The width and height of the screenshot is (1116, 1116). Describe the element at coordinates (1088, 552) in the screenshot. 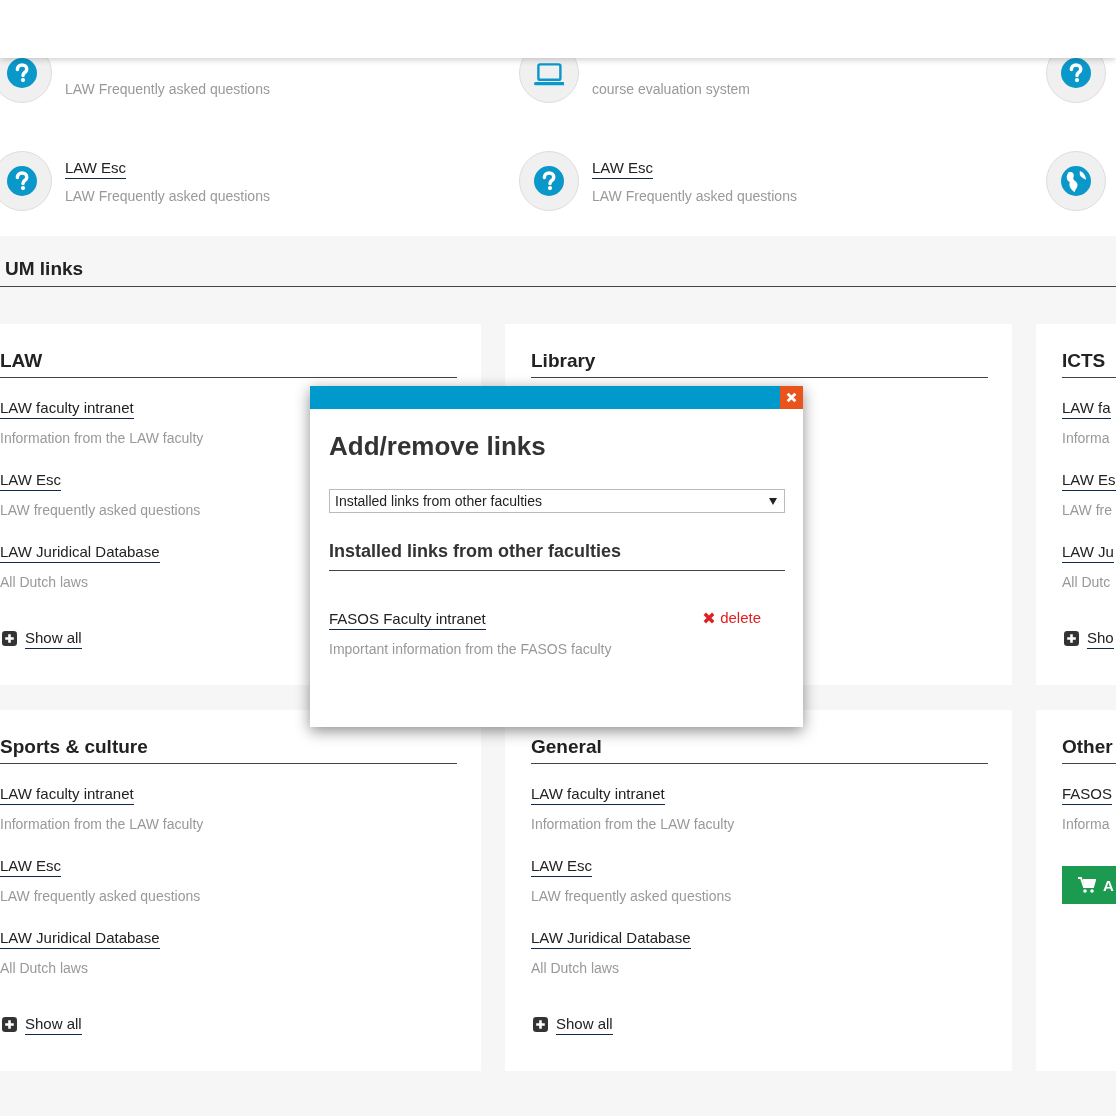

I see `link: LAW Ju` at that location.